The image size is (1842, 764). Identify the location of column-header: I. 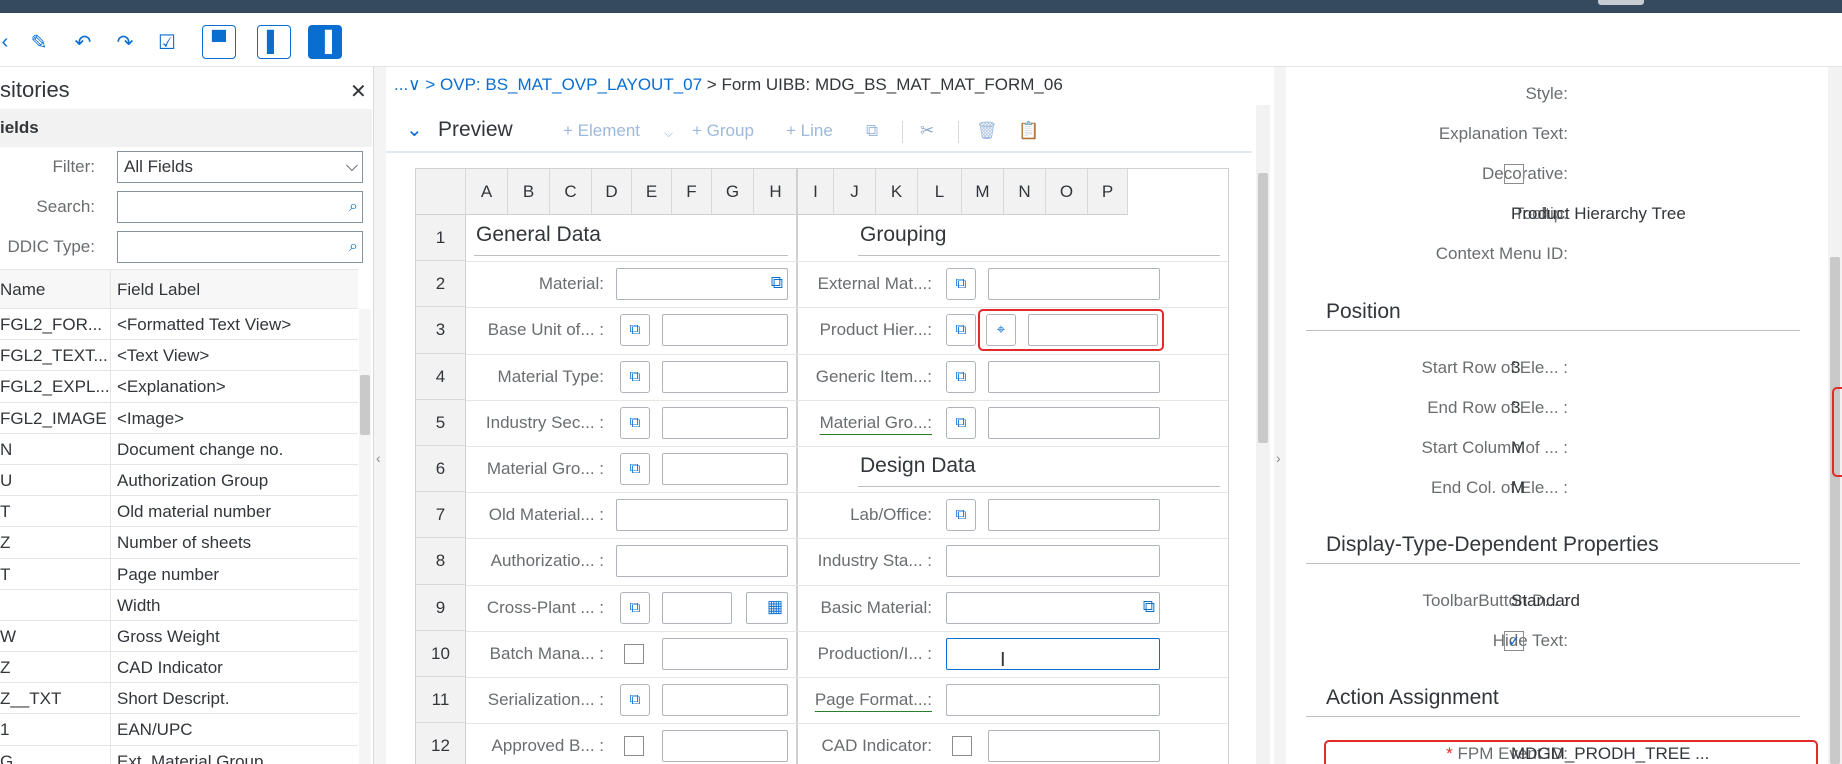
(816, 192).